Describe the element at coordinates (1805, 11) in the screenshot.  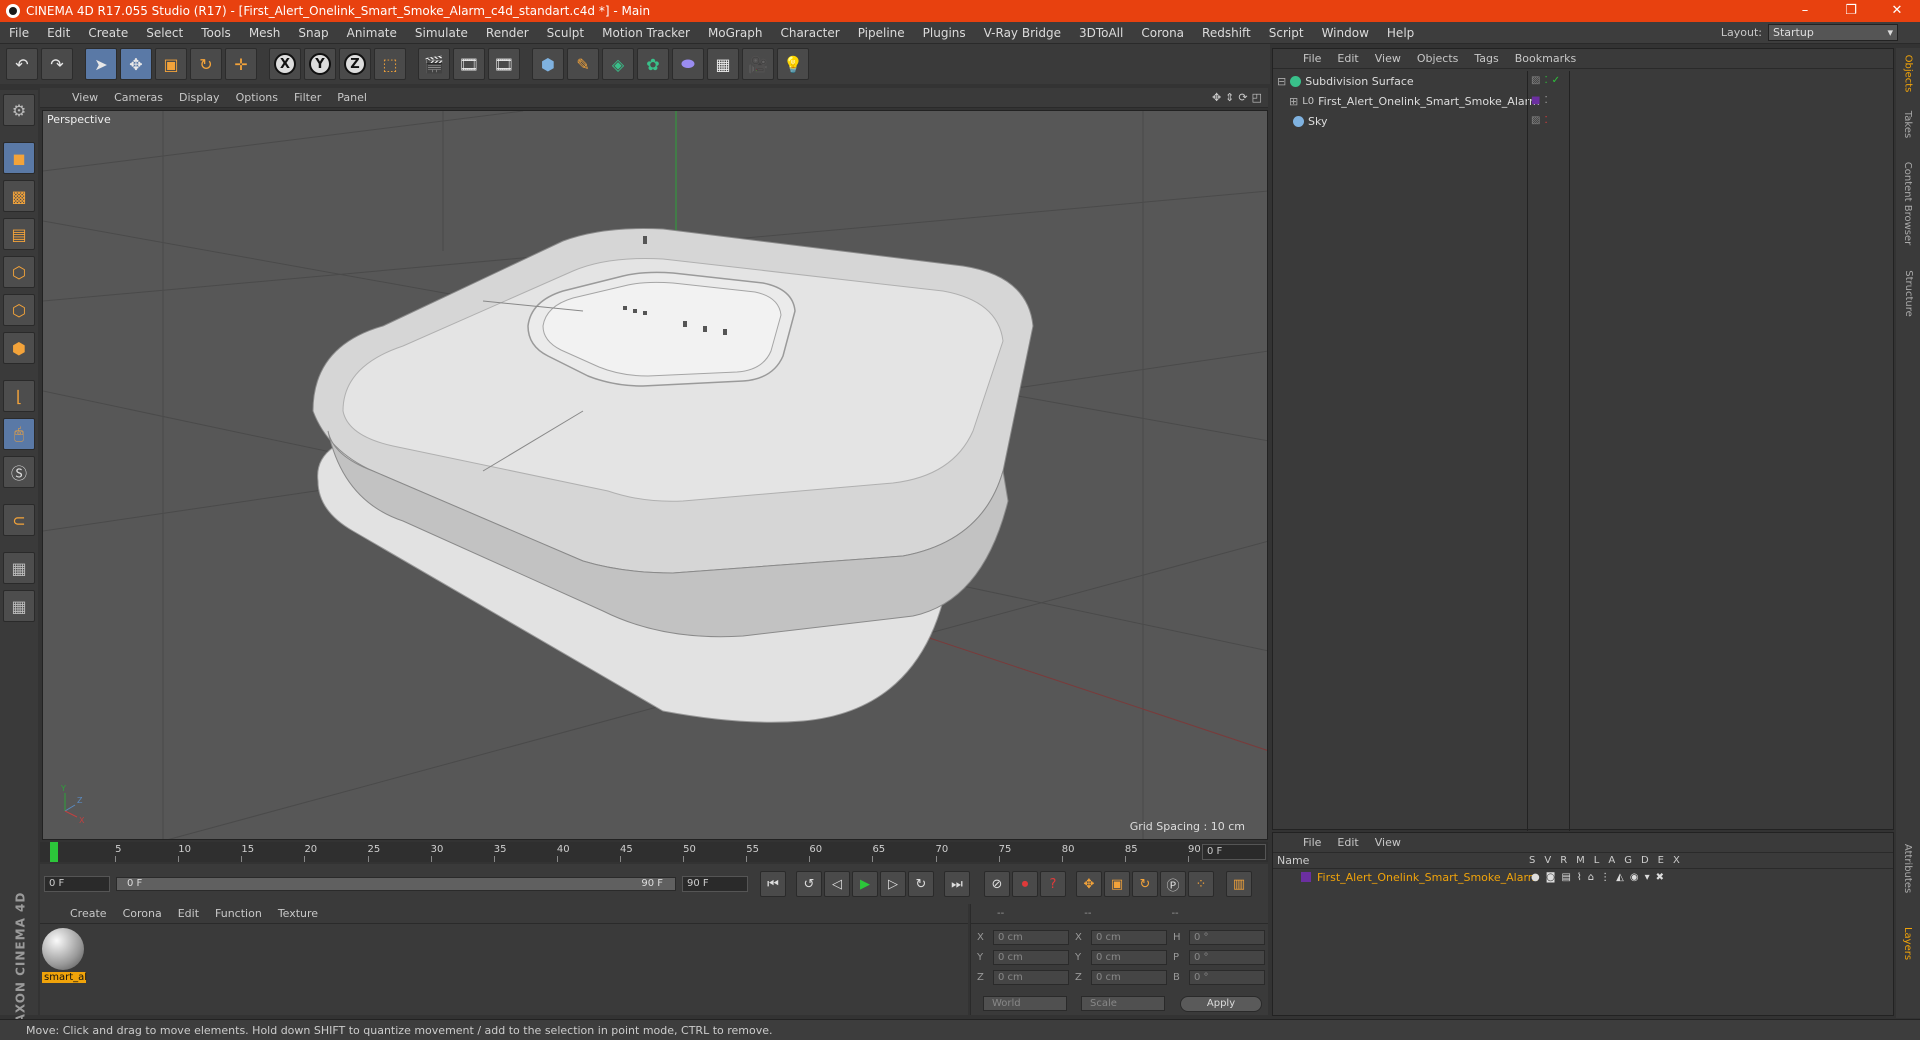
I see `minimize-icon: –` at that location.